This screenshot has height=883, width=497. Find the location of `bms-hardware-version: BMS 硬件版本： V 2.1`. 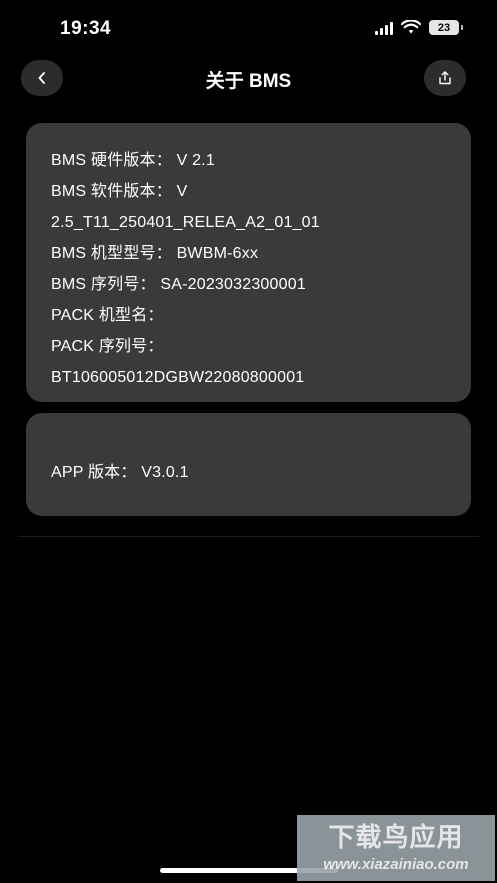

bms-hardware-version: BMS 硬件版本： V 2.1 is located at coordinates (133, 160).